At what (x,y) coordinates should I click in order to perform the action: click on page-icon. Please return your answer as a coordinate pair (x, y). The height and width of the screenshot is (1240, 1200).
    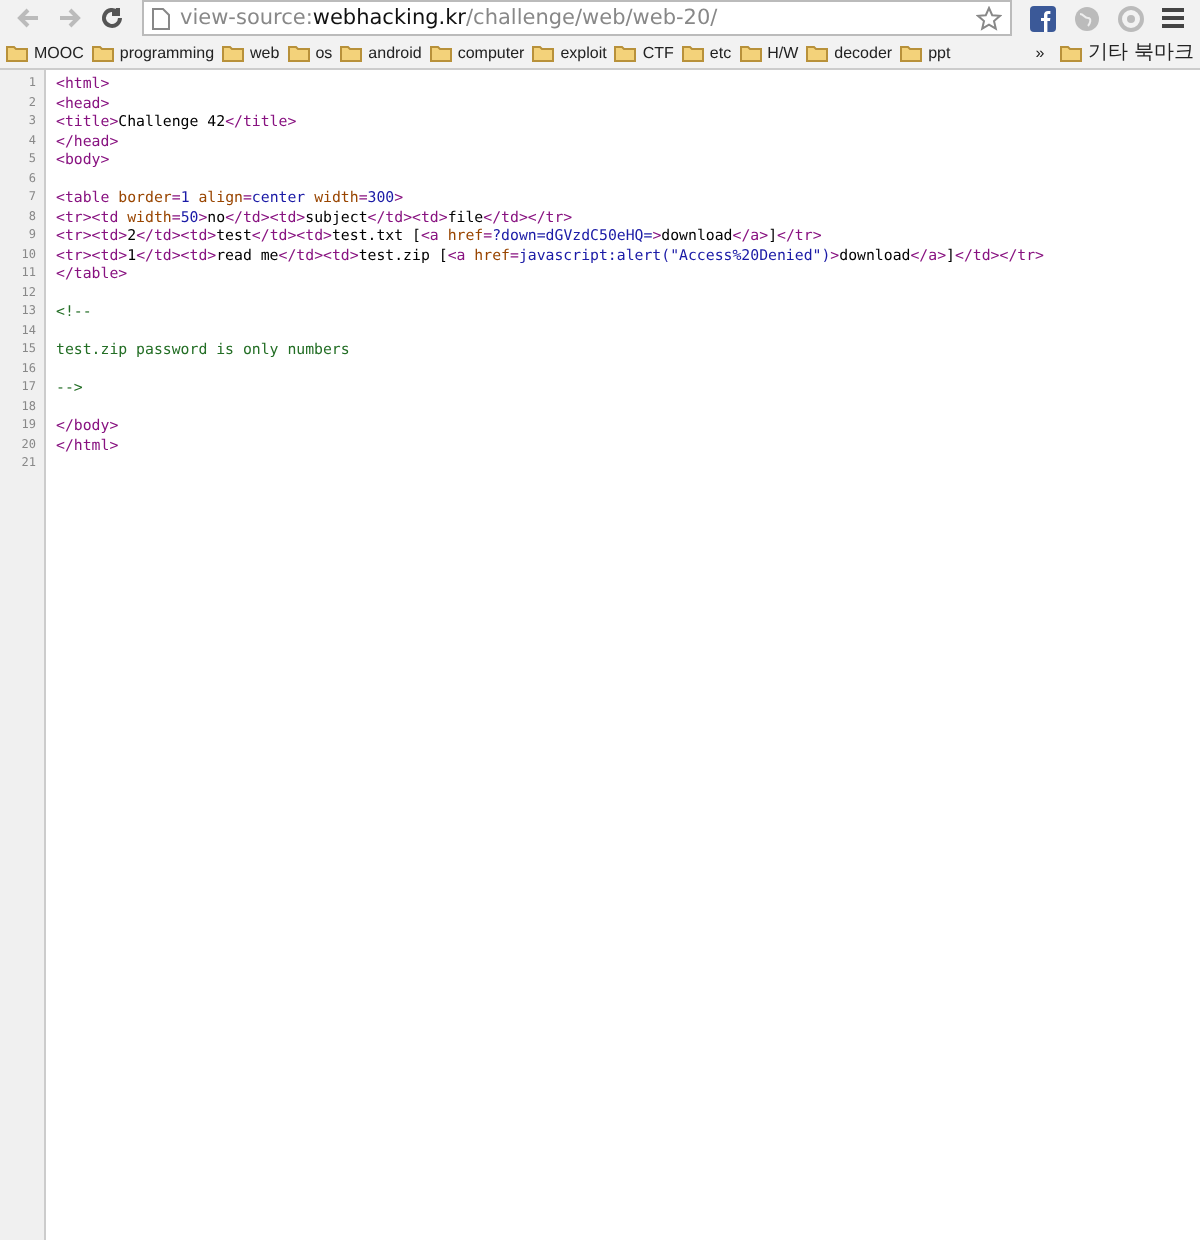
    Looking at the image, I should click on (161, 18).